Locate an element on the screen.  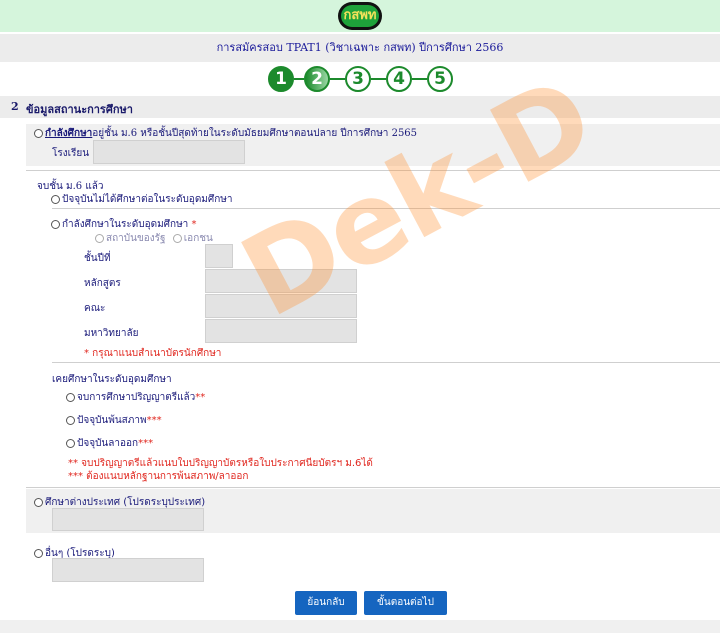
institution-type-options: สถาบันของรัฐ เอกชน is located at coordinates (154, 238).